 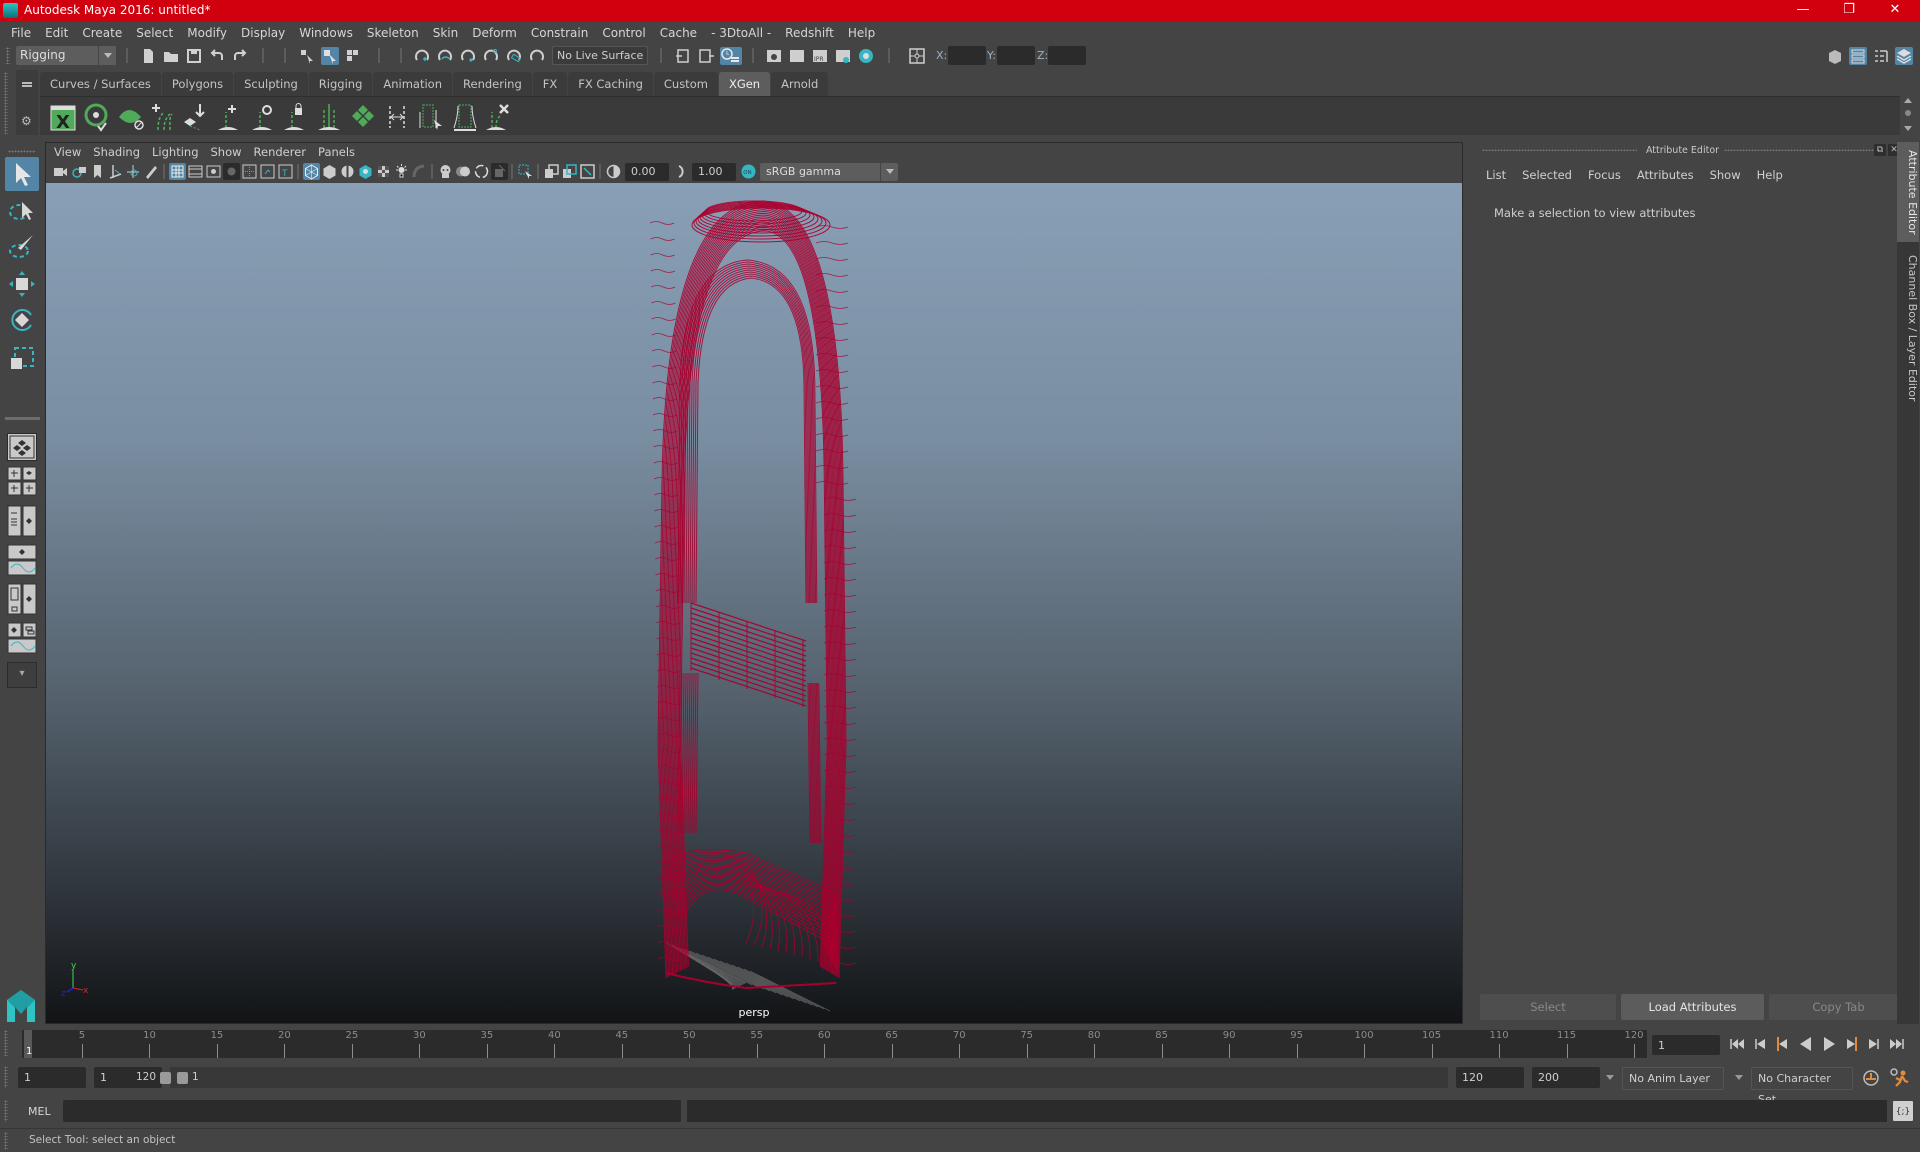 I want to click on shelf-scroll, so click(x=1908, y=115).